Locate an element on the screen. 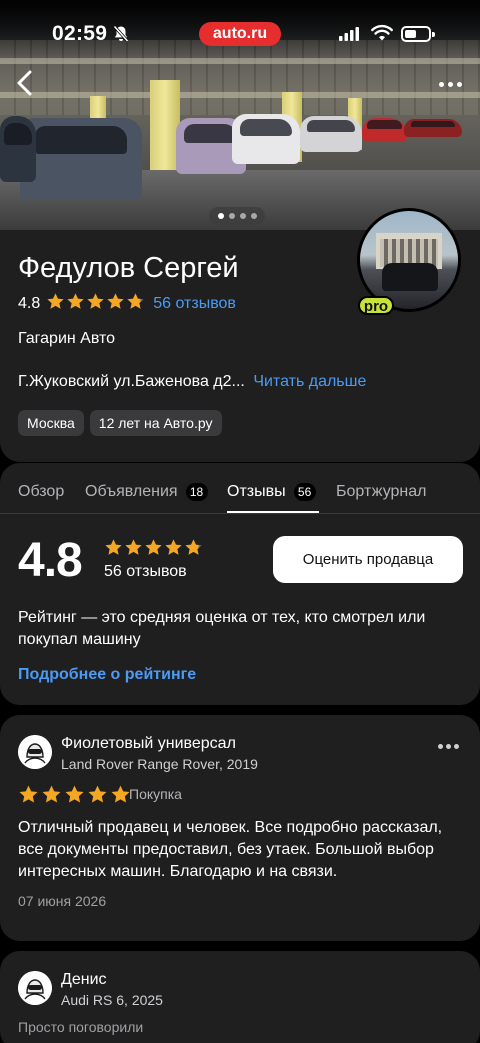 This screenshot has height=1043, width=480. seller-rating-value: 4.8 is located at coordinates (29, 303).